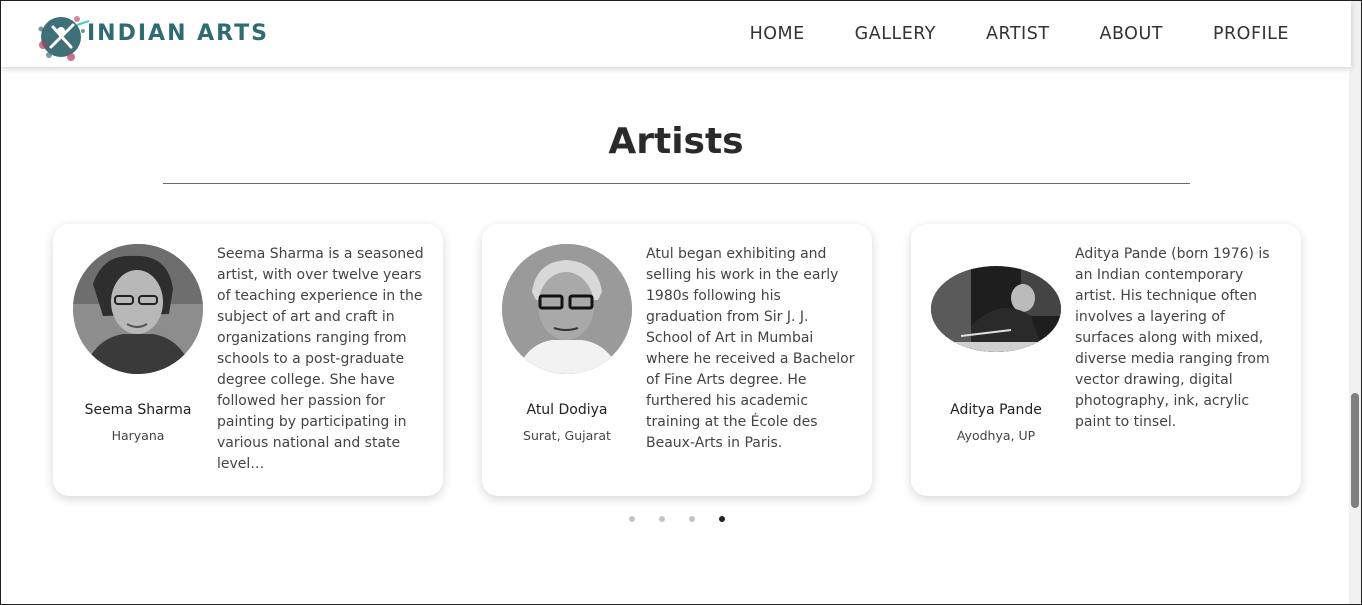  What do you see at coordinates (777, 34) in the screenshot?
I see `nav-home: HOME` at bounding box center [777, 34].